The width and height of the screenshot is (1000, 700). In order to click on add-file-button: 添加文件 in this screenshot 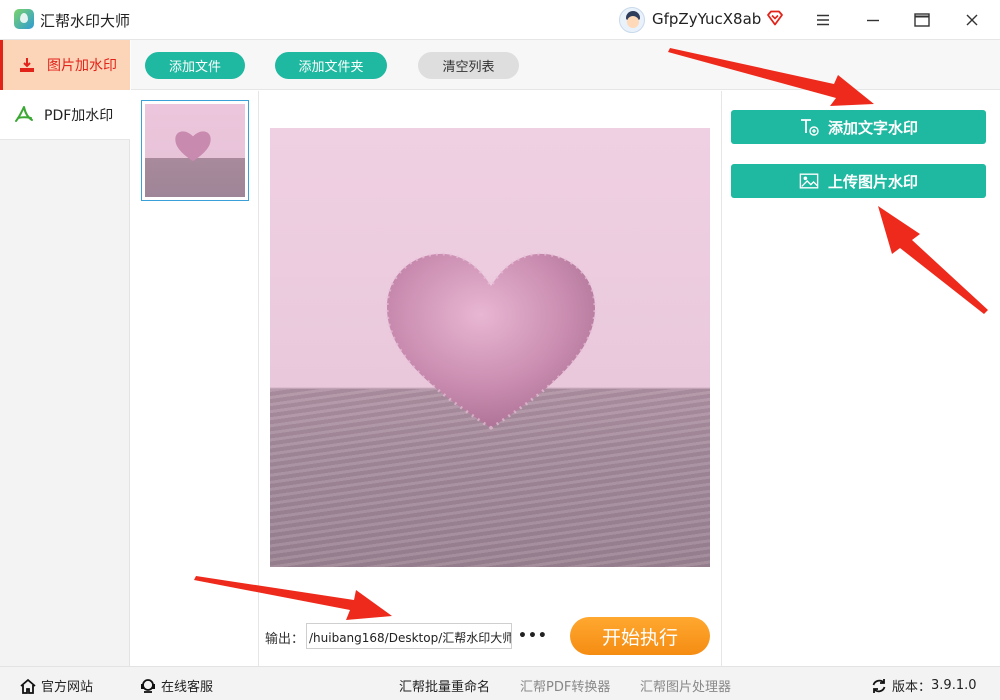, I will do `click(195, 65)`.